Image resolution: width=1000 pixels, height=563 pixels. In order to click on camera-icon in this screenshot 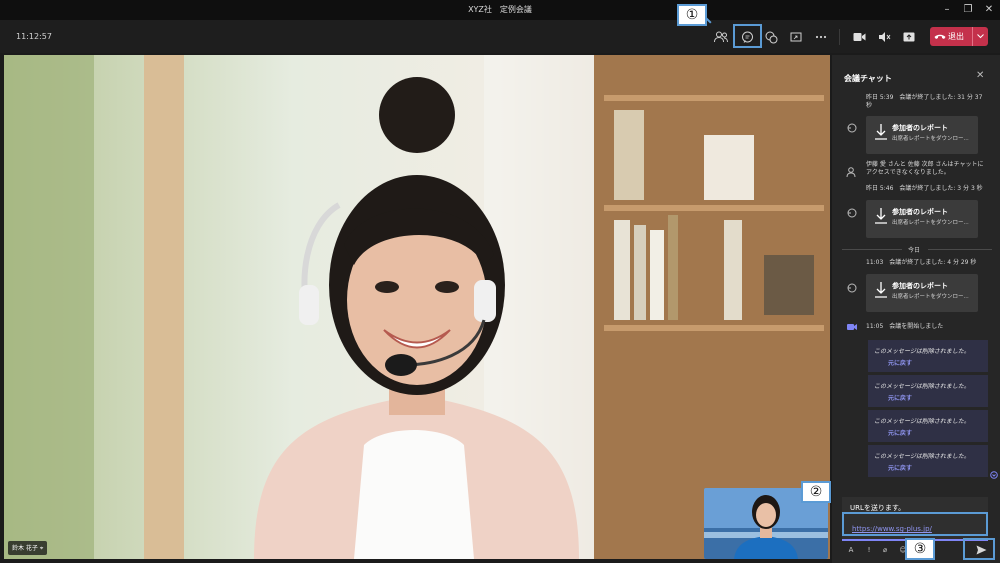, I will do `click(859, 37)`.